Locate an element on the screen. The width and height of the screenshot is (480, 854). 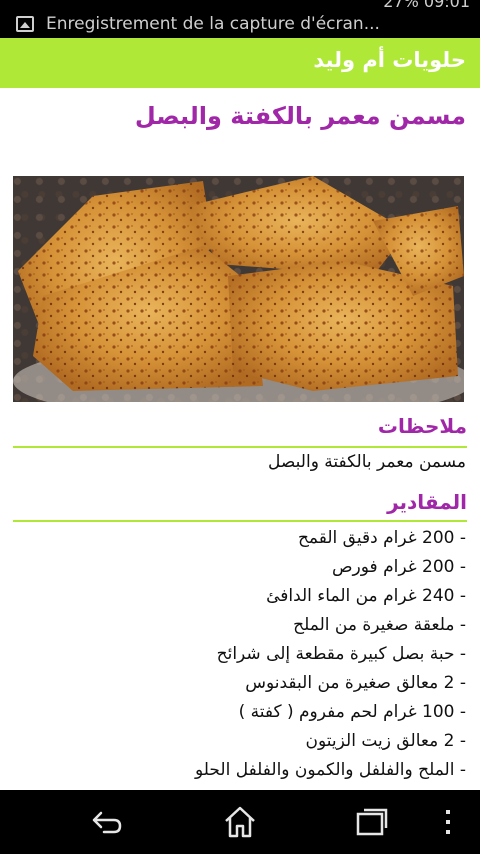
back-button is located at coordinates (106, 822).